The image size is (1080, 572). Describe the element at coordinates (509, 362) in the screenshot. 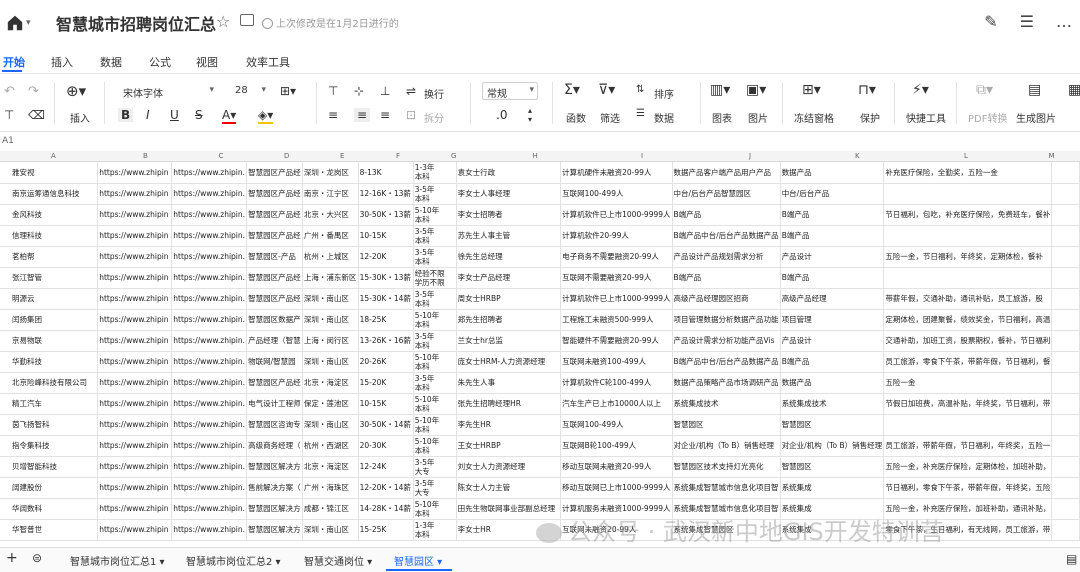

I see `table-cell: 庞女士HRM-人力资源经理` at that location.